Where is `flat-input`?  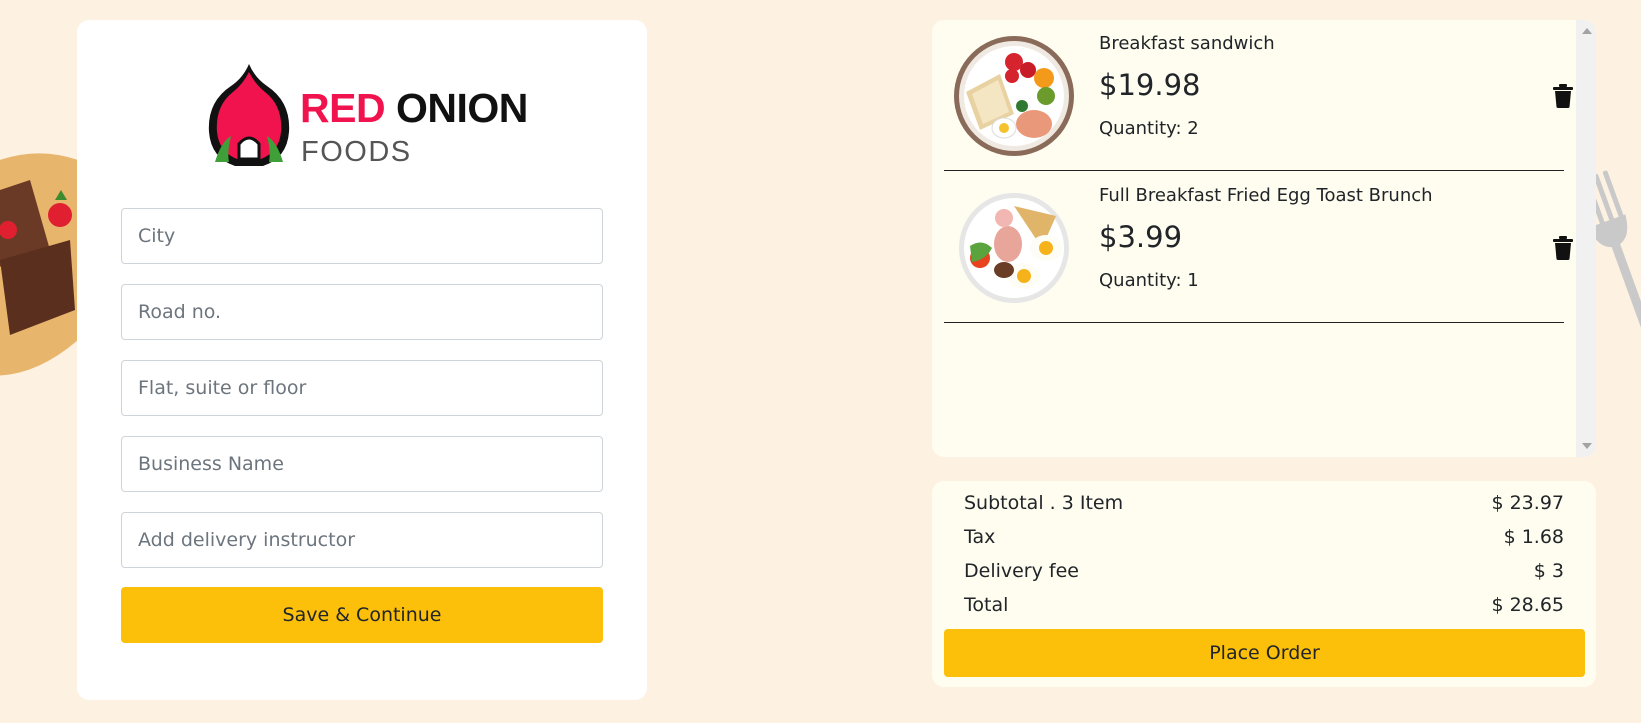
flat-input is located at coordinates (362, 388).